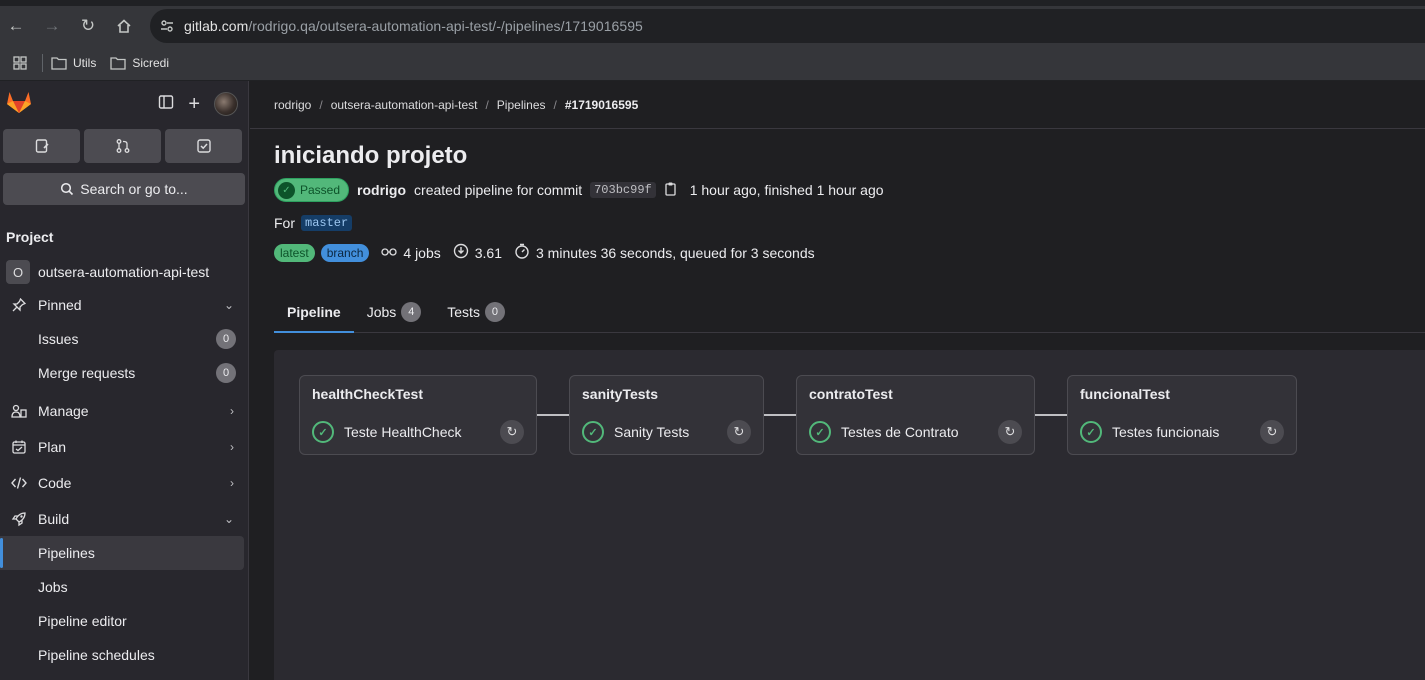  What do you see at coordinates (166, 104) in the screenshot?
I see `collapse-sidebar-icon` at bounding box center [166, 104].